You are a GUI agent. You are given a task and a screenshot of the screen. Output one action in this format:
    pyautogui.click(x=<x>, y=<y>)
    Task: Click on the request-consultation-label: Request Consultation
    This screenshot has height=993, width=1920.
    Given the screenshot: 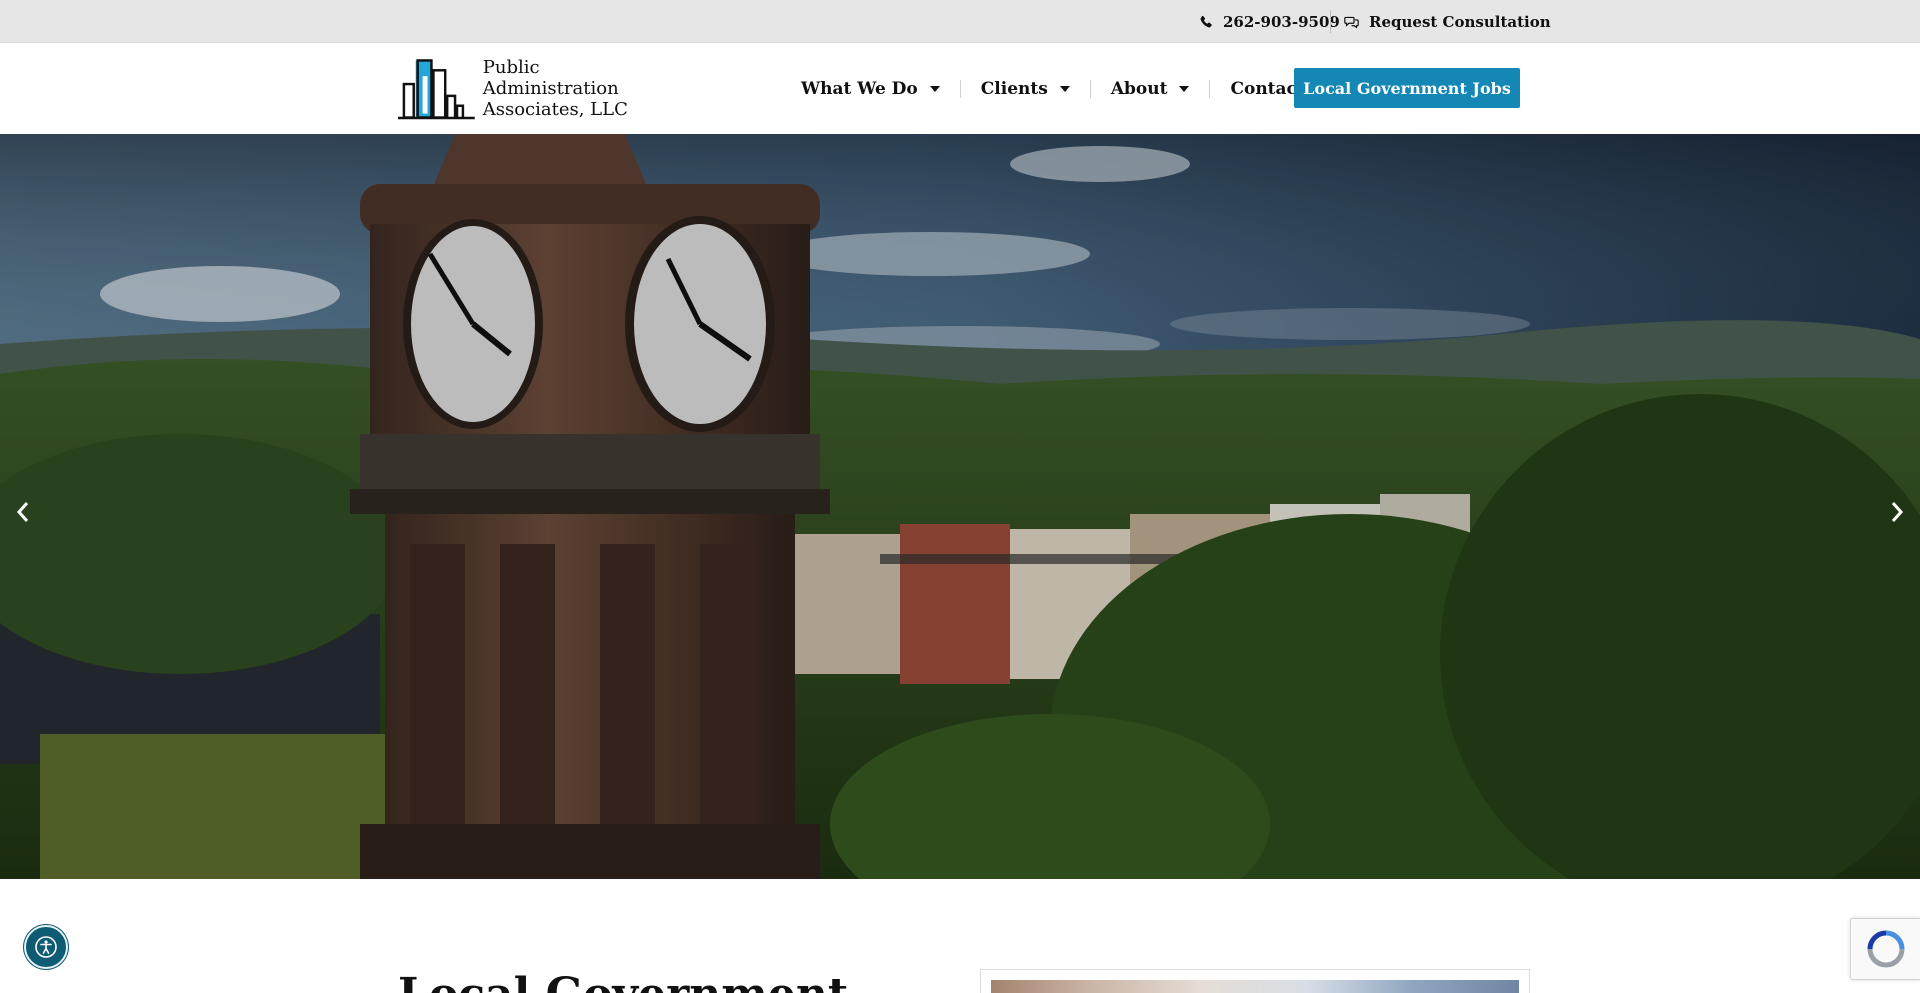 What is the action you would take?
    pyautogui.click(x=1460, y=21)
    